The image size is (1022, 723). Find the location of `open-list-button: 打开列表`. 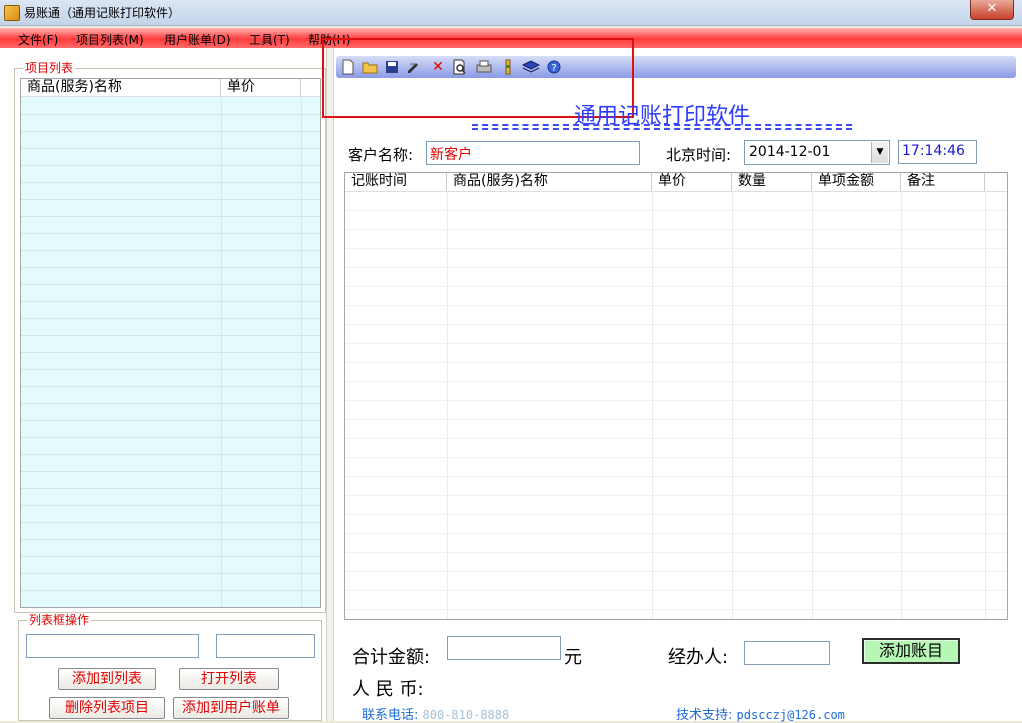

open-list-button: 打开列表 is located at coordinates (229, 679).